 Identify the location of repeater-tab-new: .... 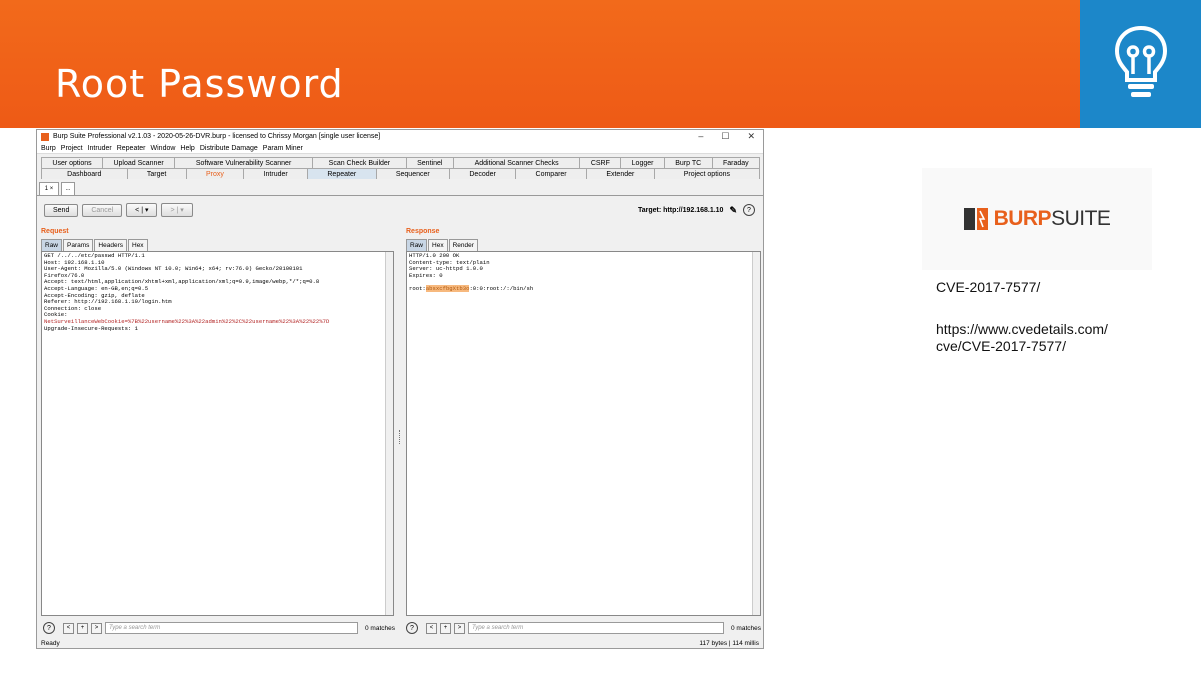
(68, 188).